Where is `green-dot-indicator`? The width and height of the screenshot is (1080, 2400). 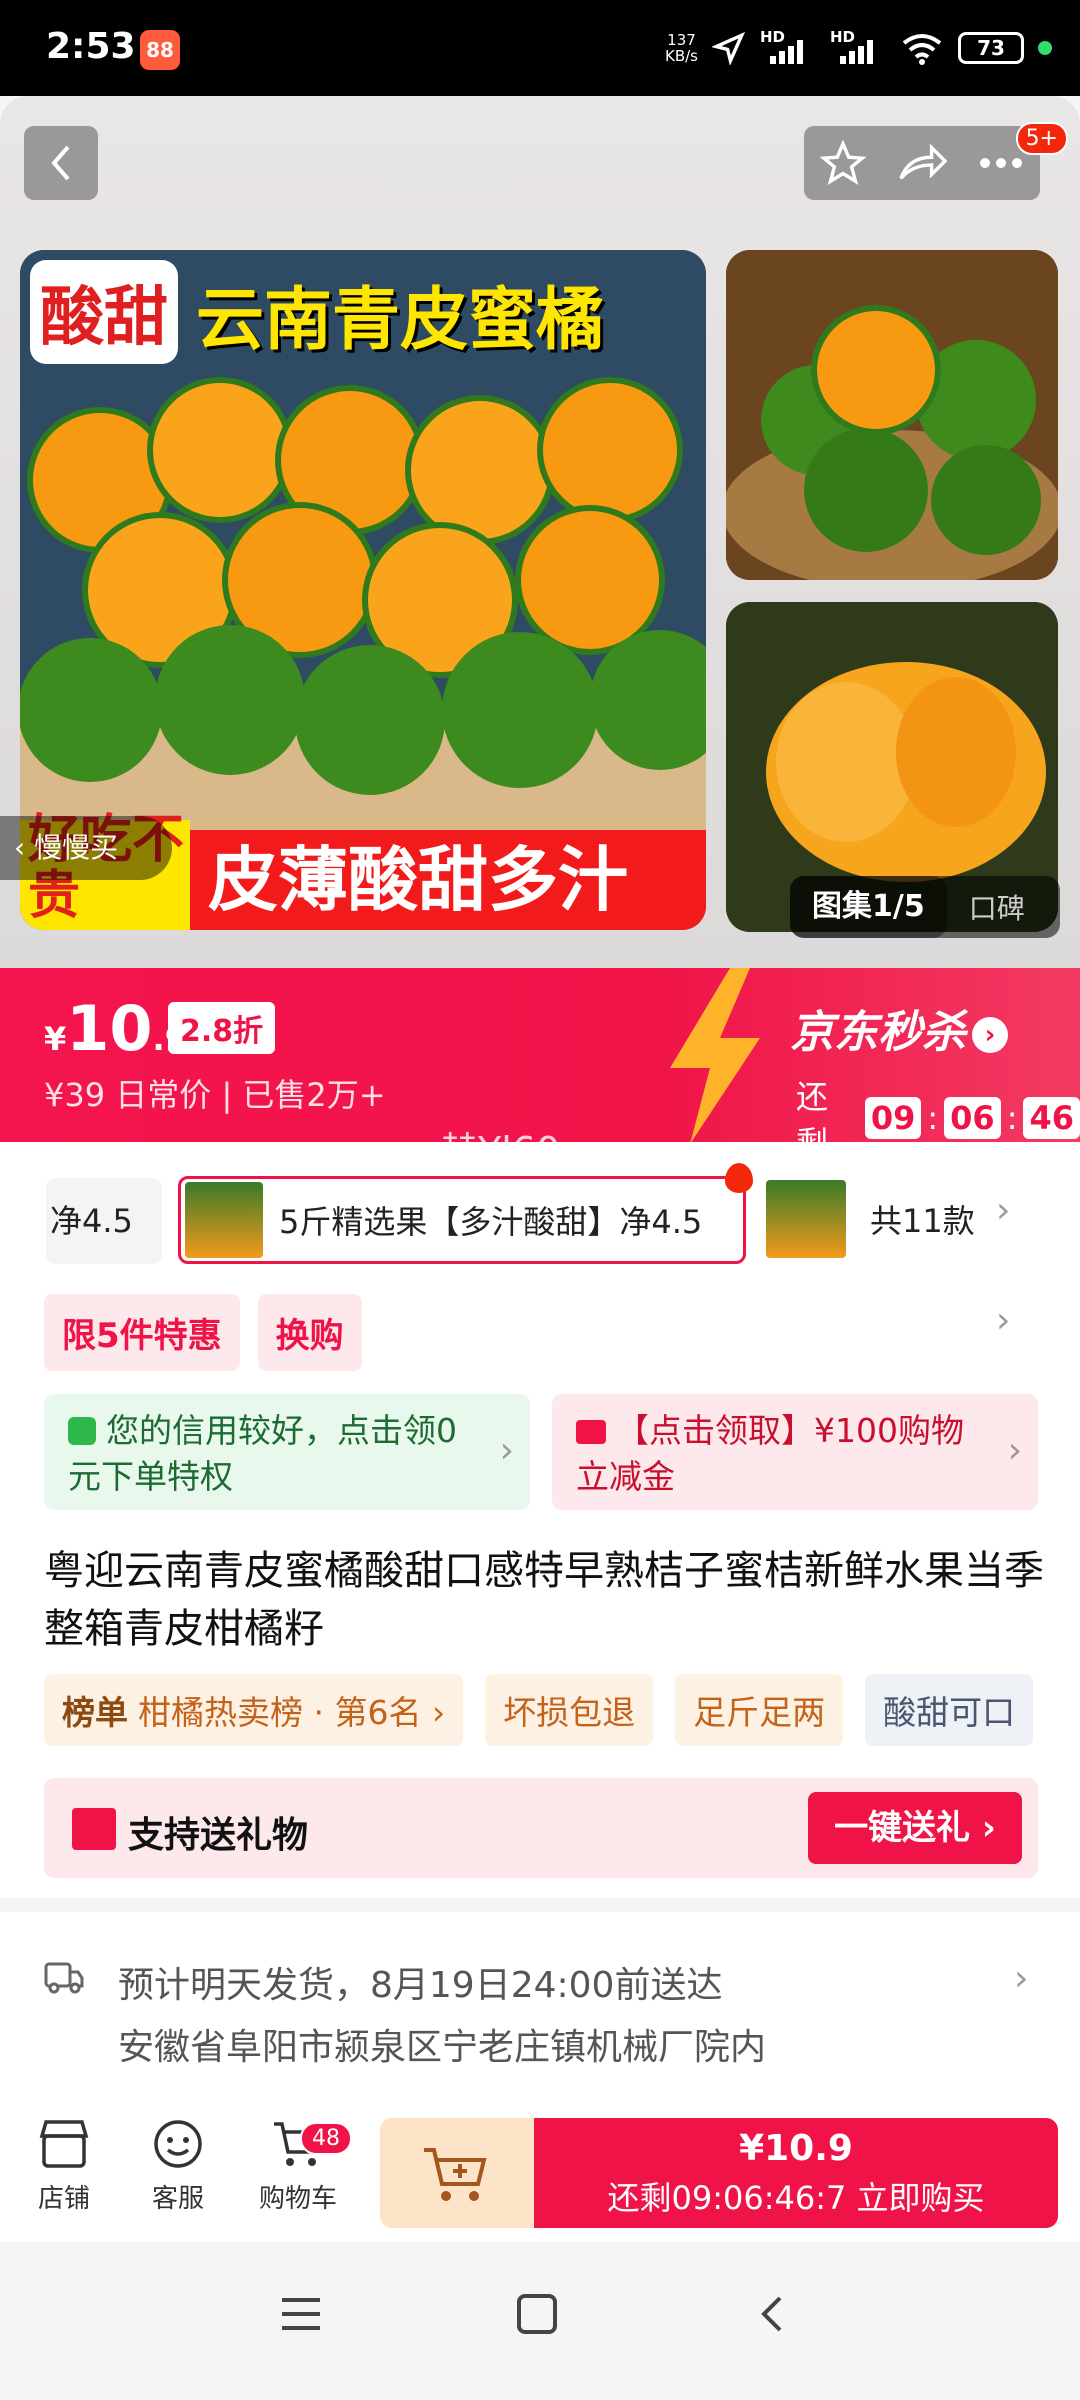
green-dot-indicator is located at coordinates (1045, 48).